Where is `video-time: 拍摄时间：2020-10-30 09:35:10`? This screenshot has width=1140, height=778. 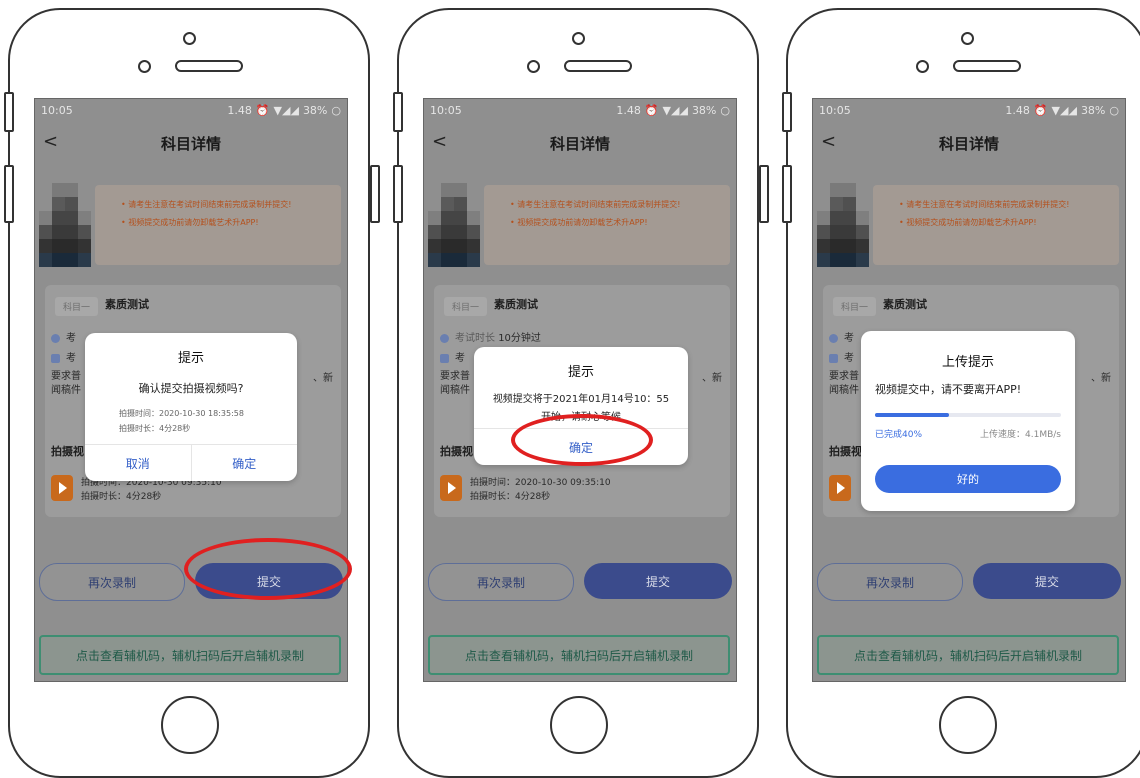 video-time: 拍摄时间：2020-10-30 09:35:10 is located at coordinates (540, 483).